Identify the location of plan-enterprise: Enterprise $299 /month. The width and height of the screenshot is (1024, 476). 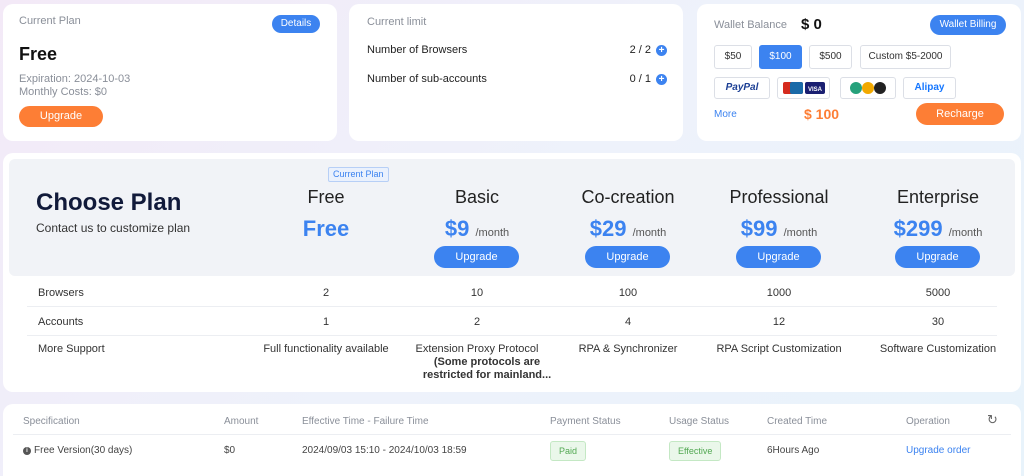
(938, 214).